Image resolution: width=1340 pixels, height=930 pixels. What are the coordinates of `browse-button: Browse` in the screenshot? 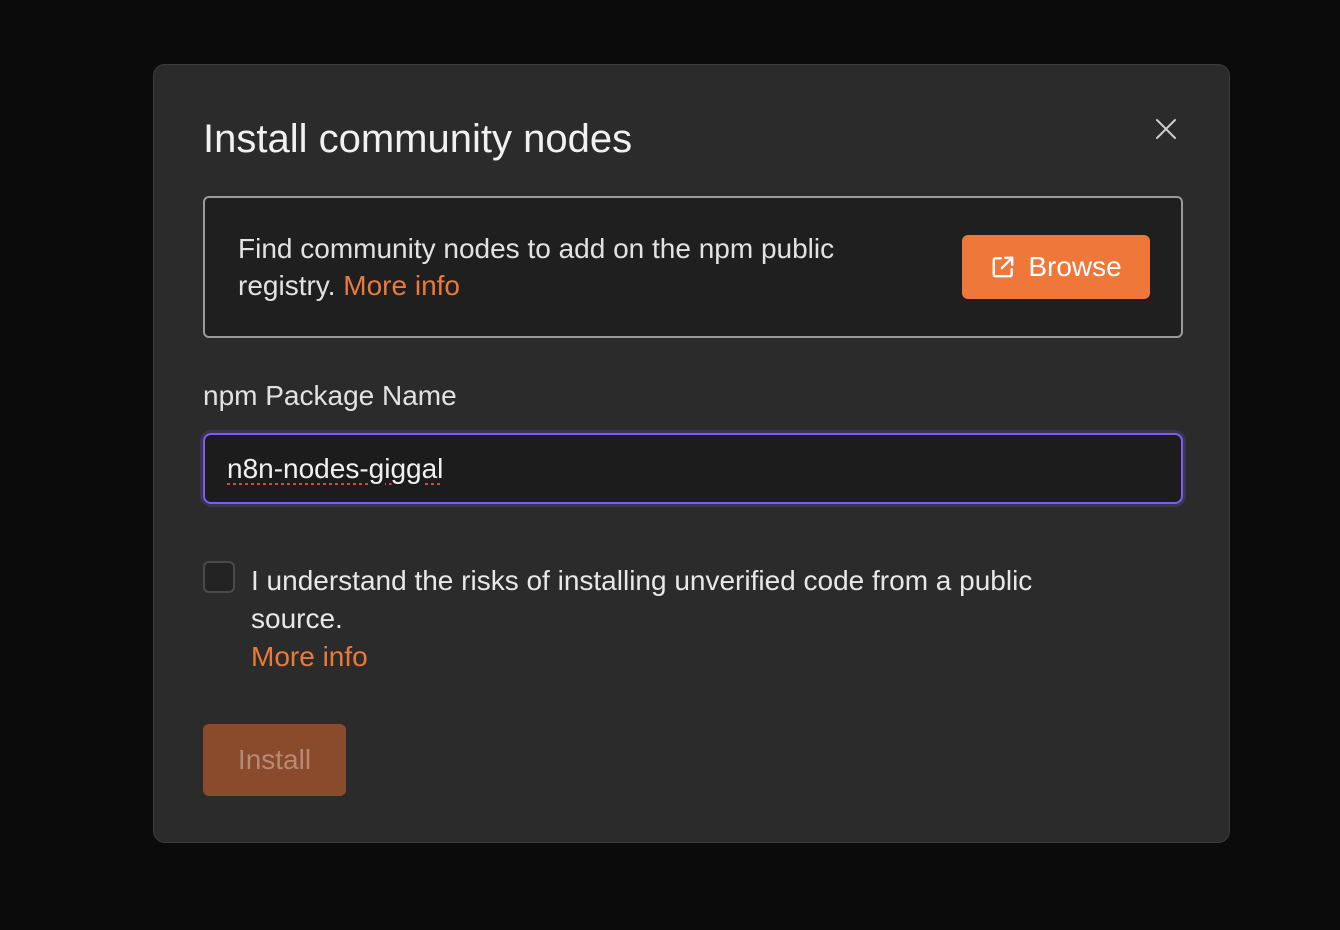 It's located at (1056, 267).